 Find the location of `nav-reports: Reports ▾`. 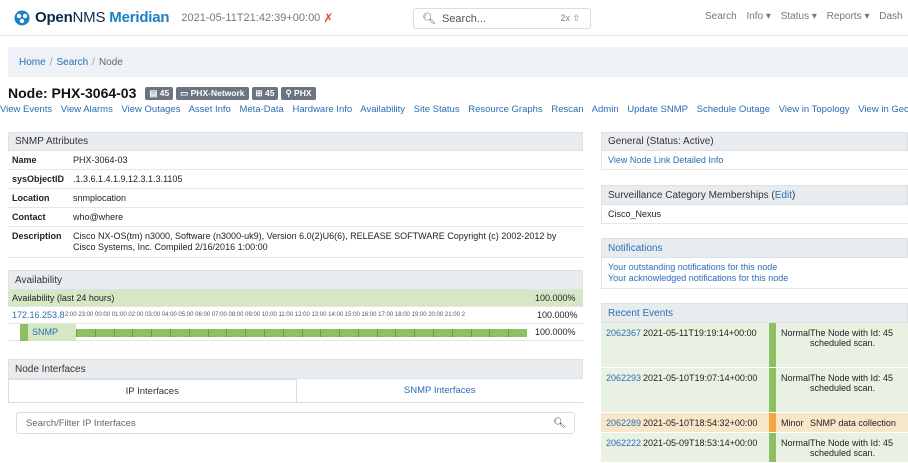

nav-reports: Reports ▾ is located at coordinates (848, 16).